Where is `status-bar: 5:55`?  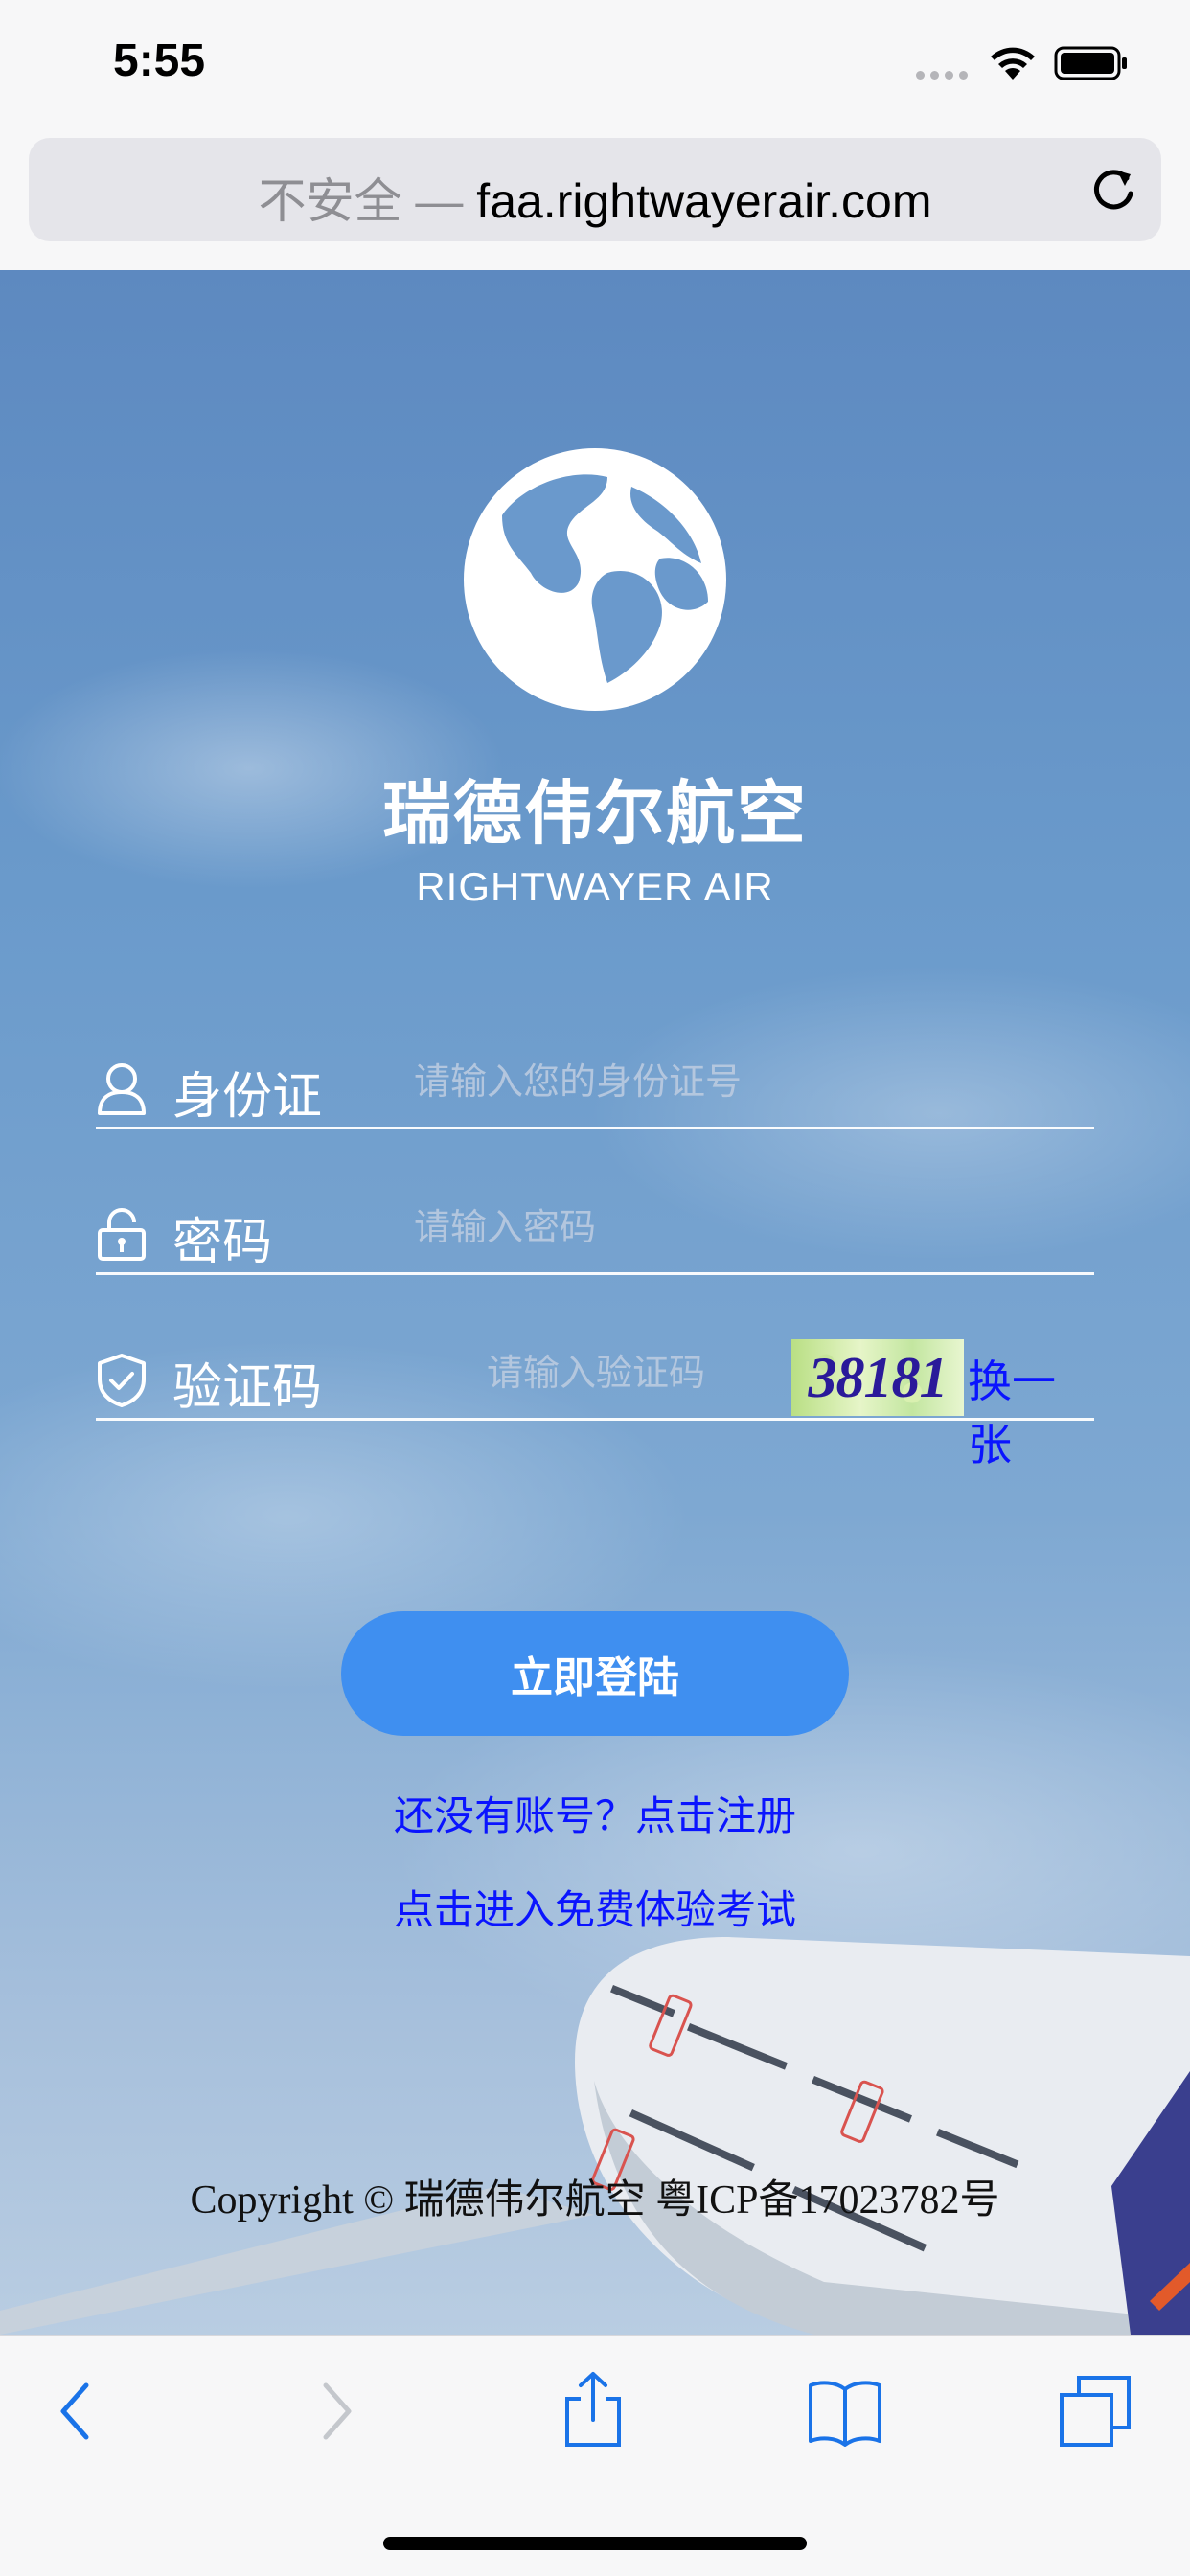
status-bar: 5:55 is located at coordinates (595, 67).